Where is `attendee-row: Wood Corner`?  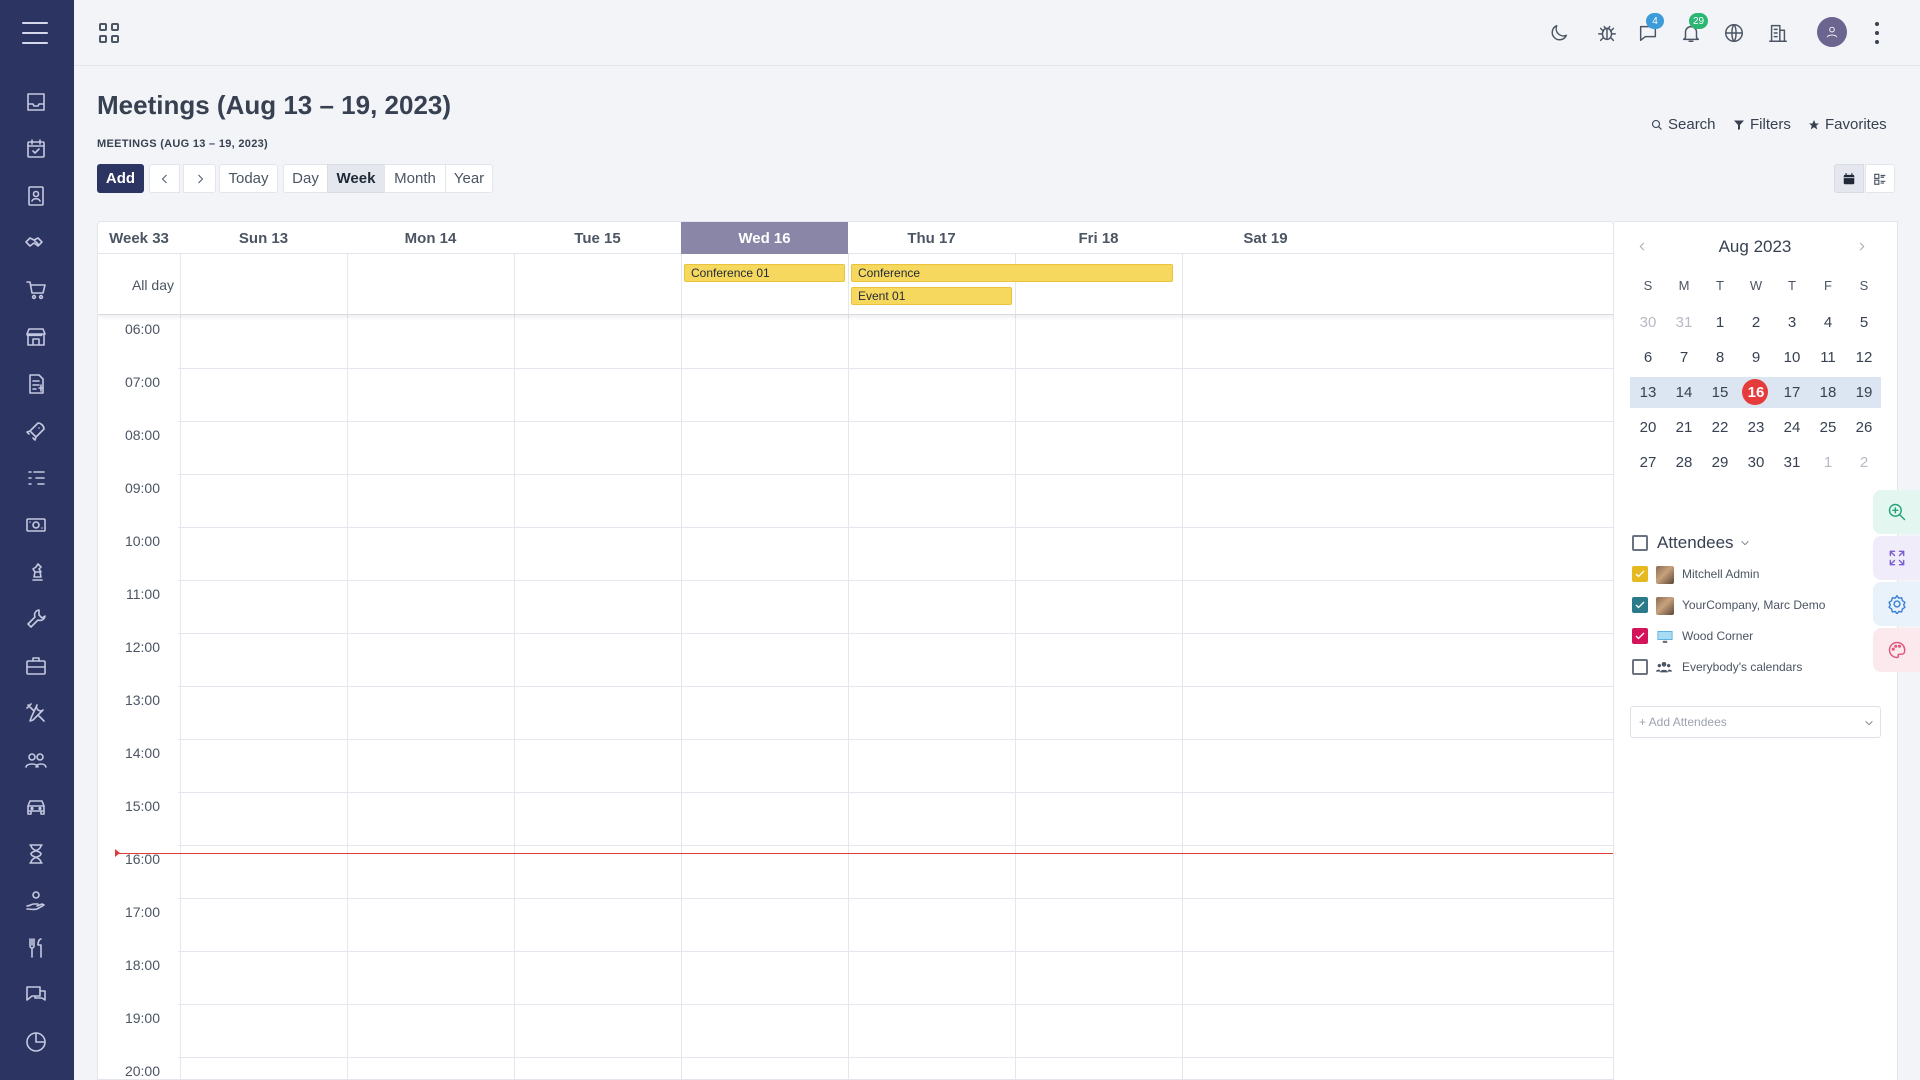 attendee-row: Wood Corner is located at coordinates (1760, 637).